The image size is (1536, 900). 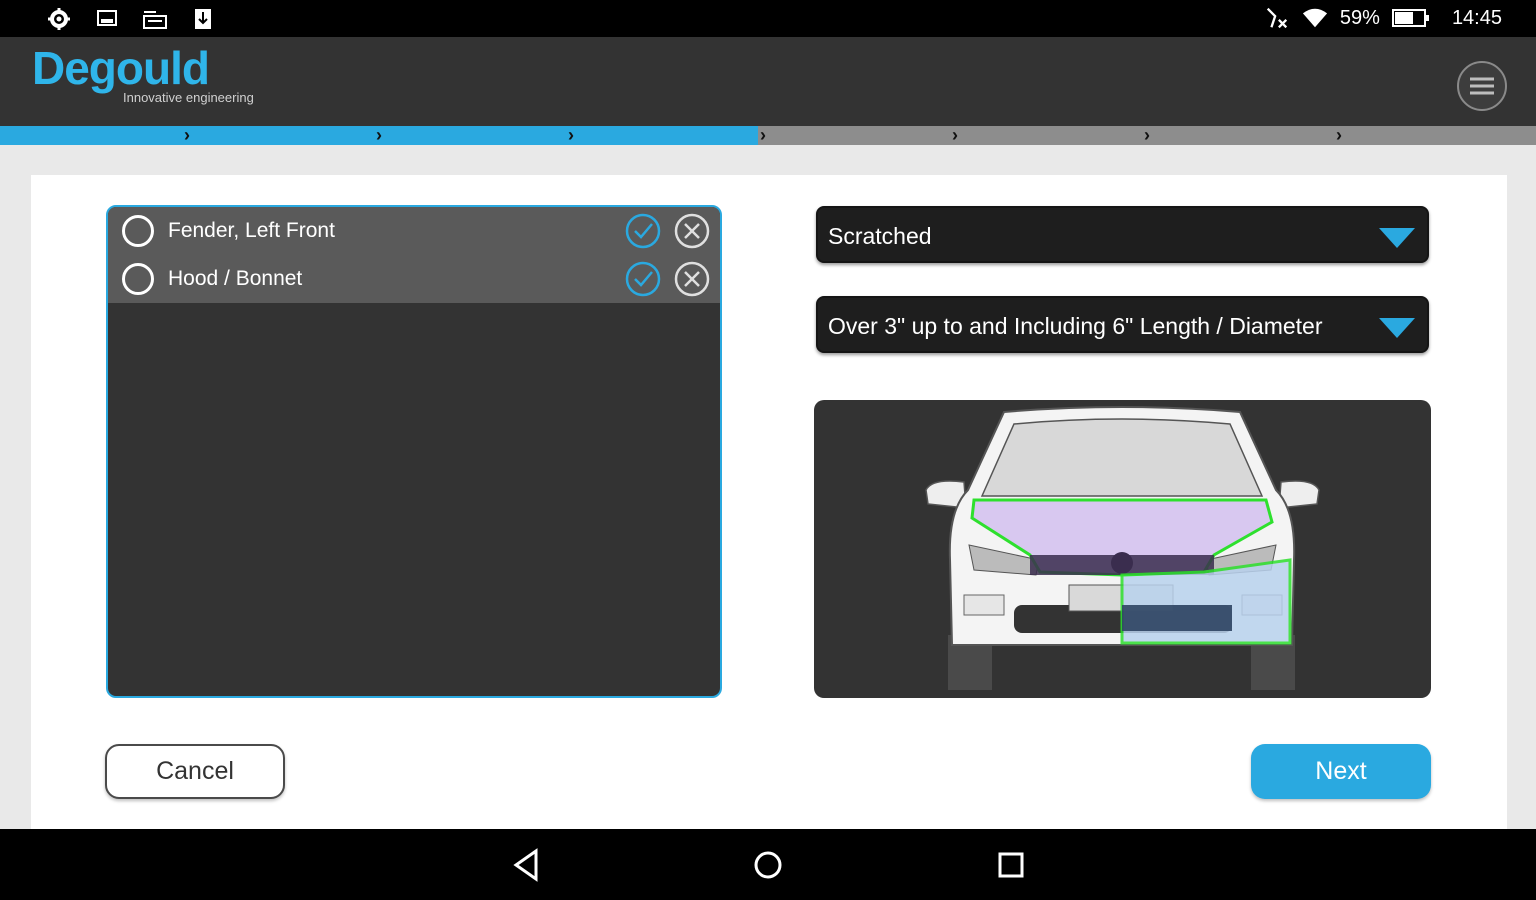 What do you see at coordinates (768, 18) in the screenshot?
I see `status-bar: 59% 14:45` at bounding box center [768, 18].